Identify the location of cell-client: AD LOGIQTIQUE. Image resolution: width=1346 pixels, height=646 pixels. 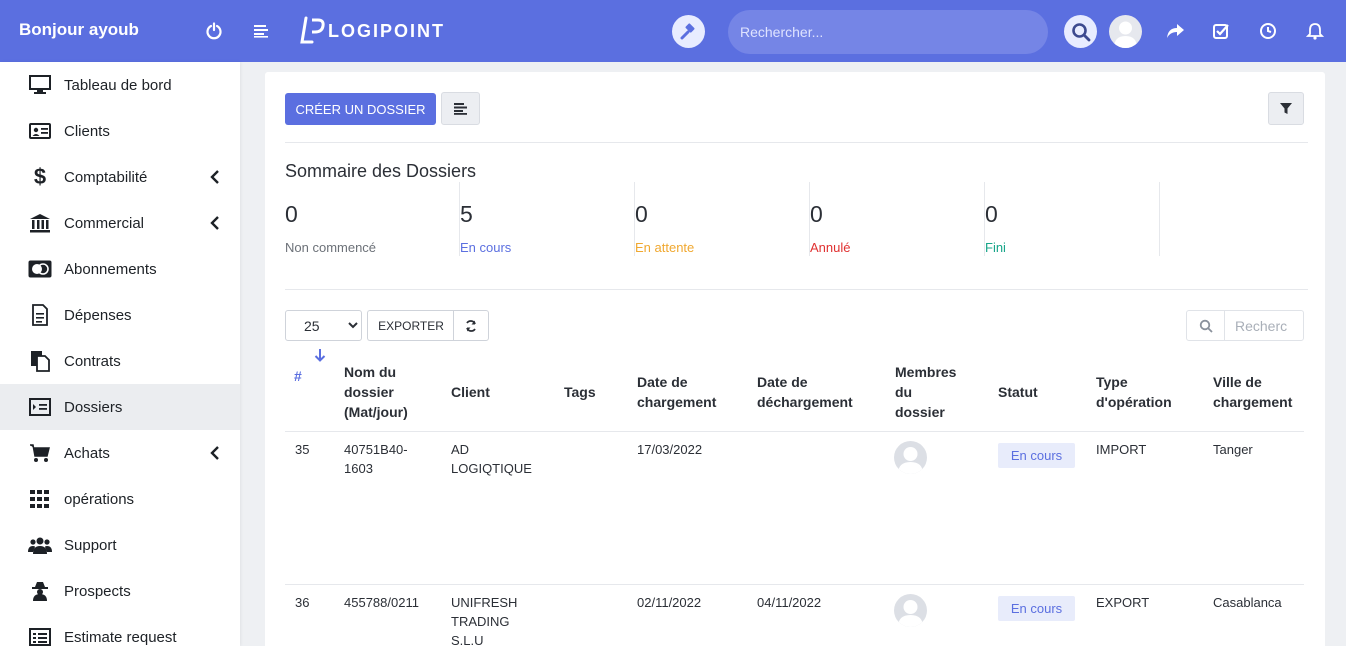
(491, 459).